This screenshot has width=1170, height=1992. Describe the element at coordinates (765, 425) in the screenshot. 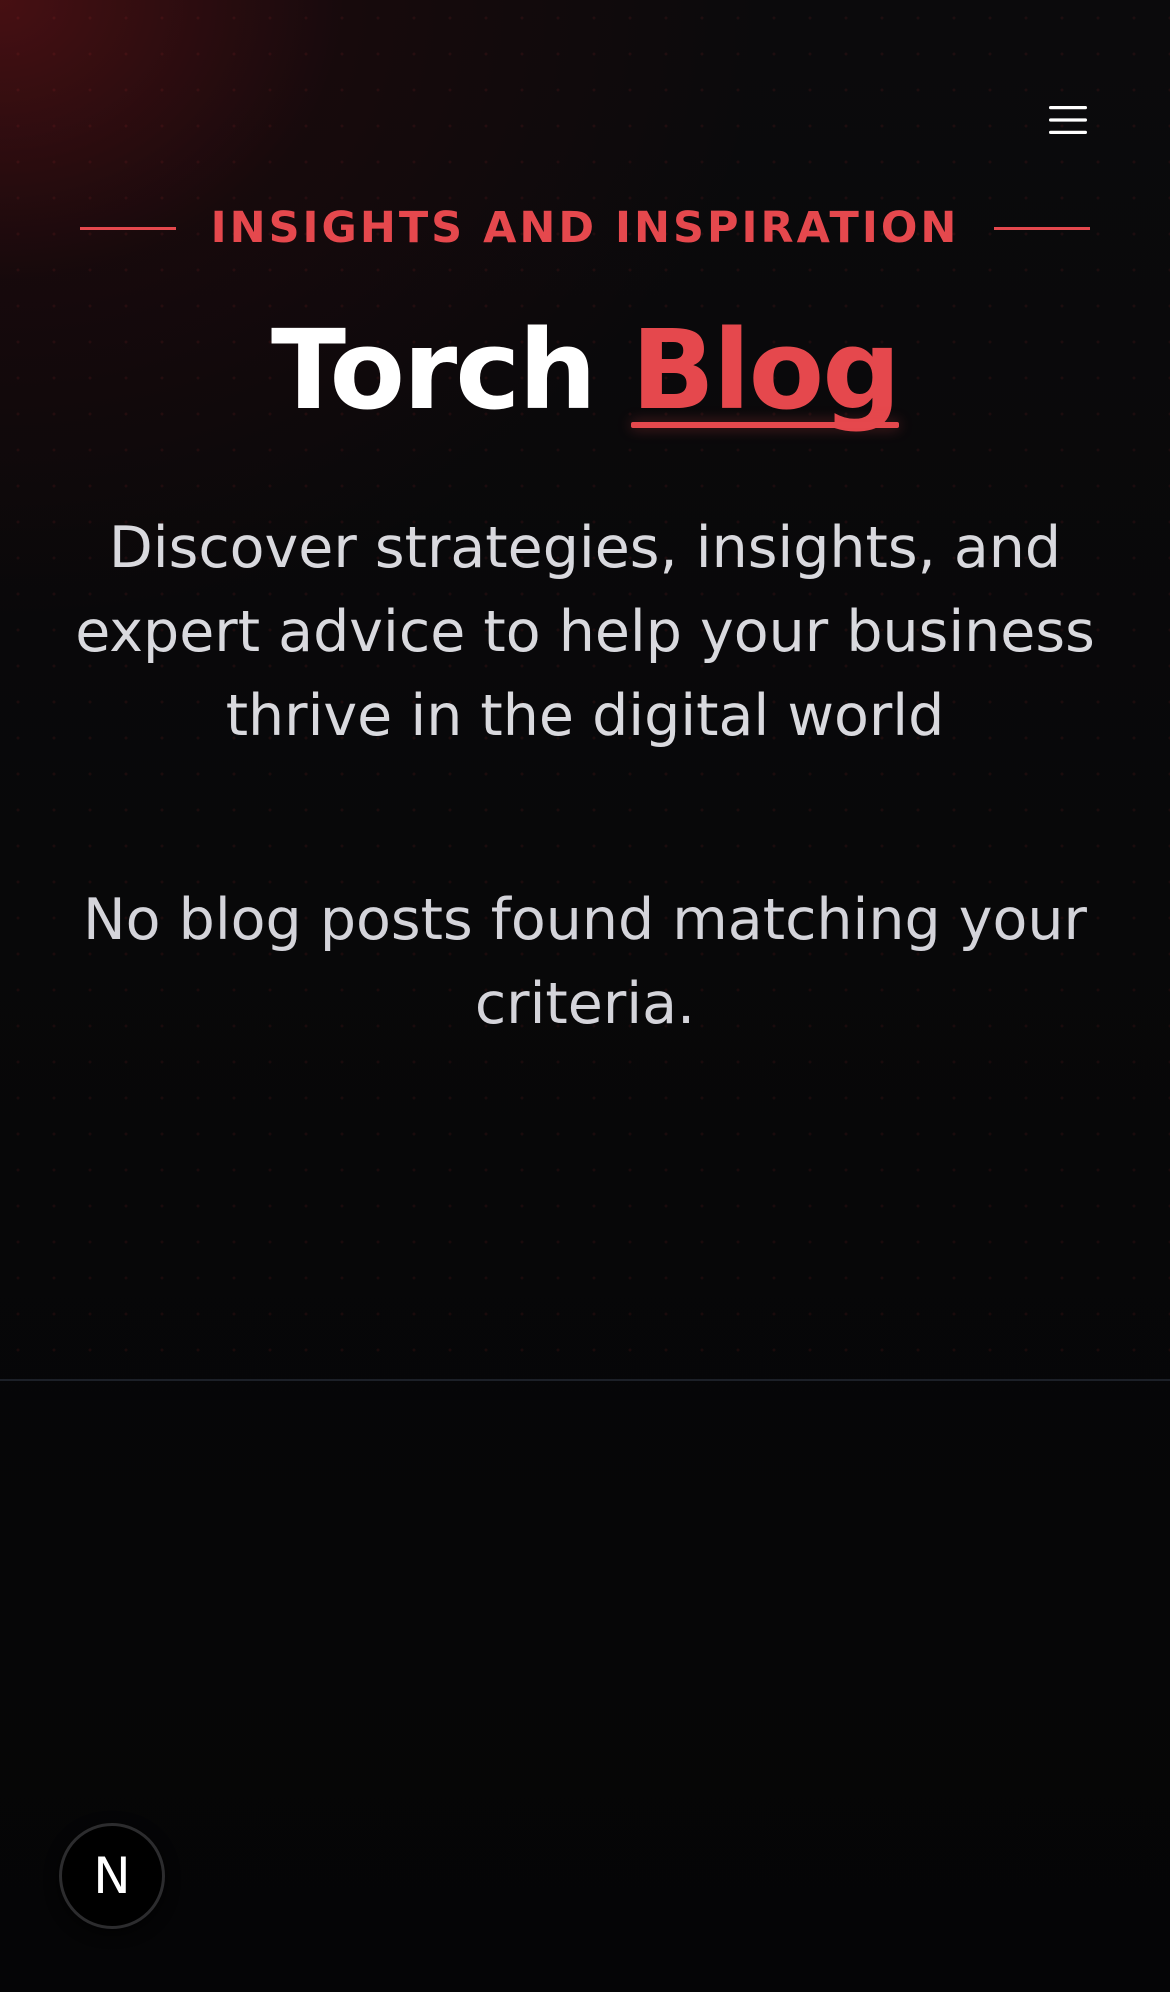

I see `title-accent-underline` at that location.